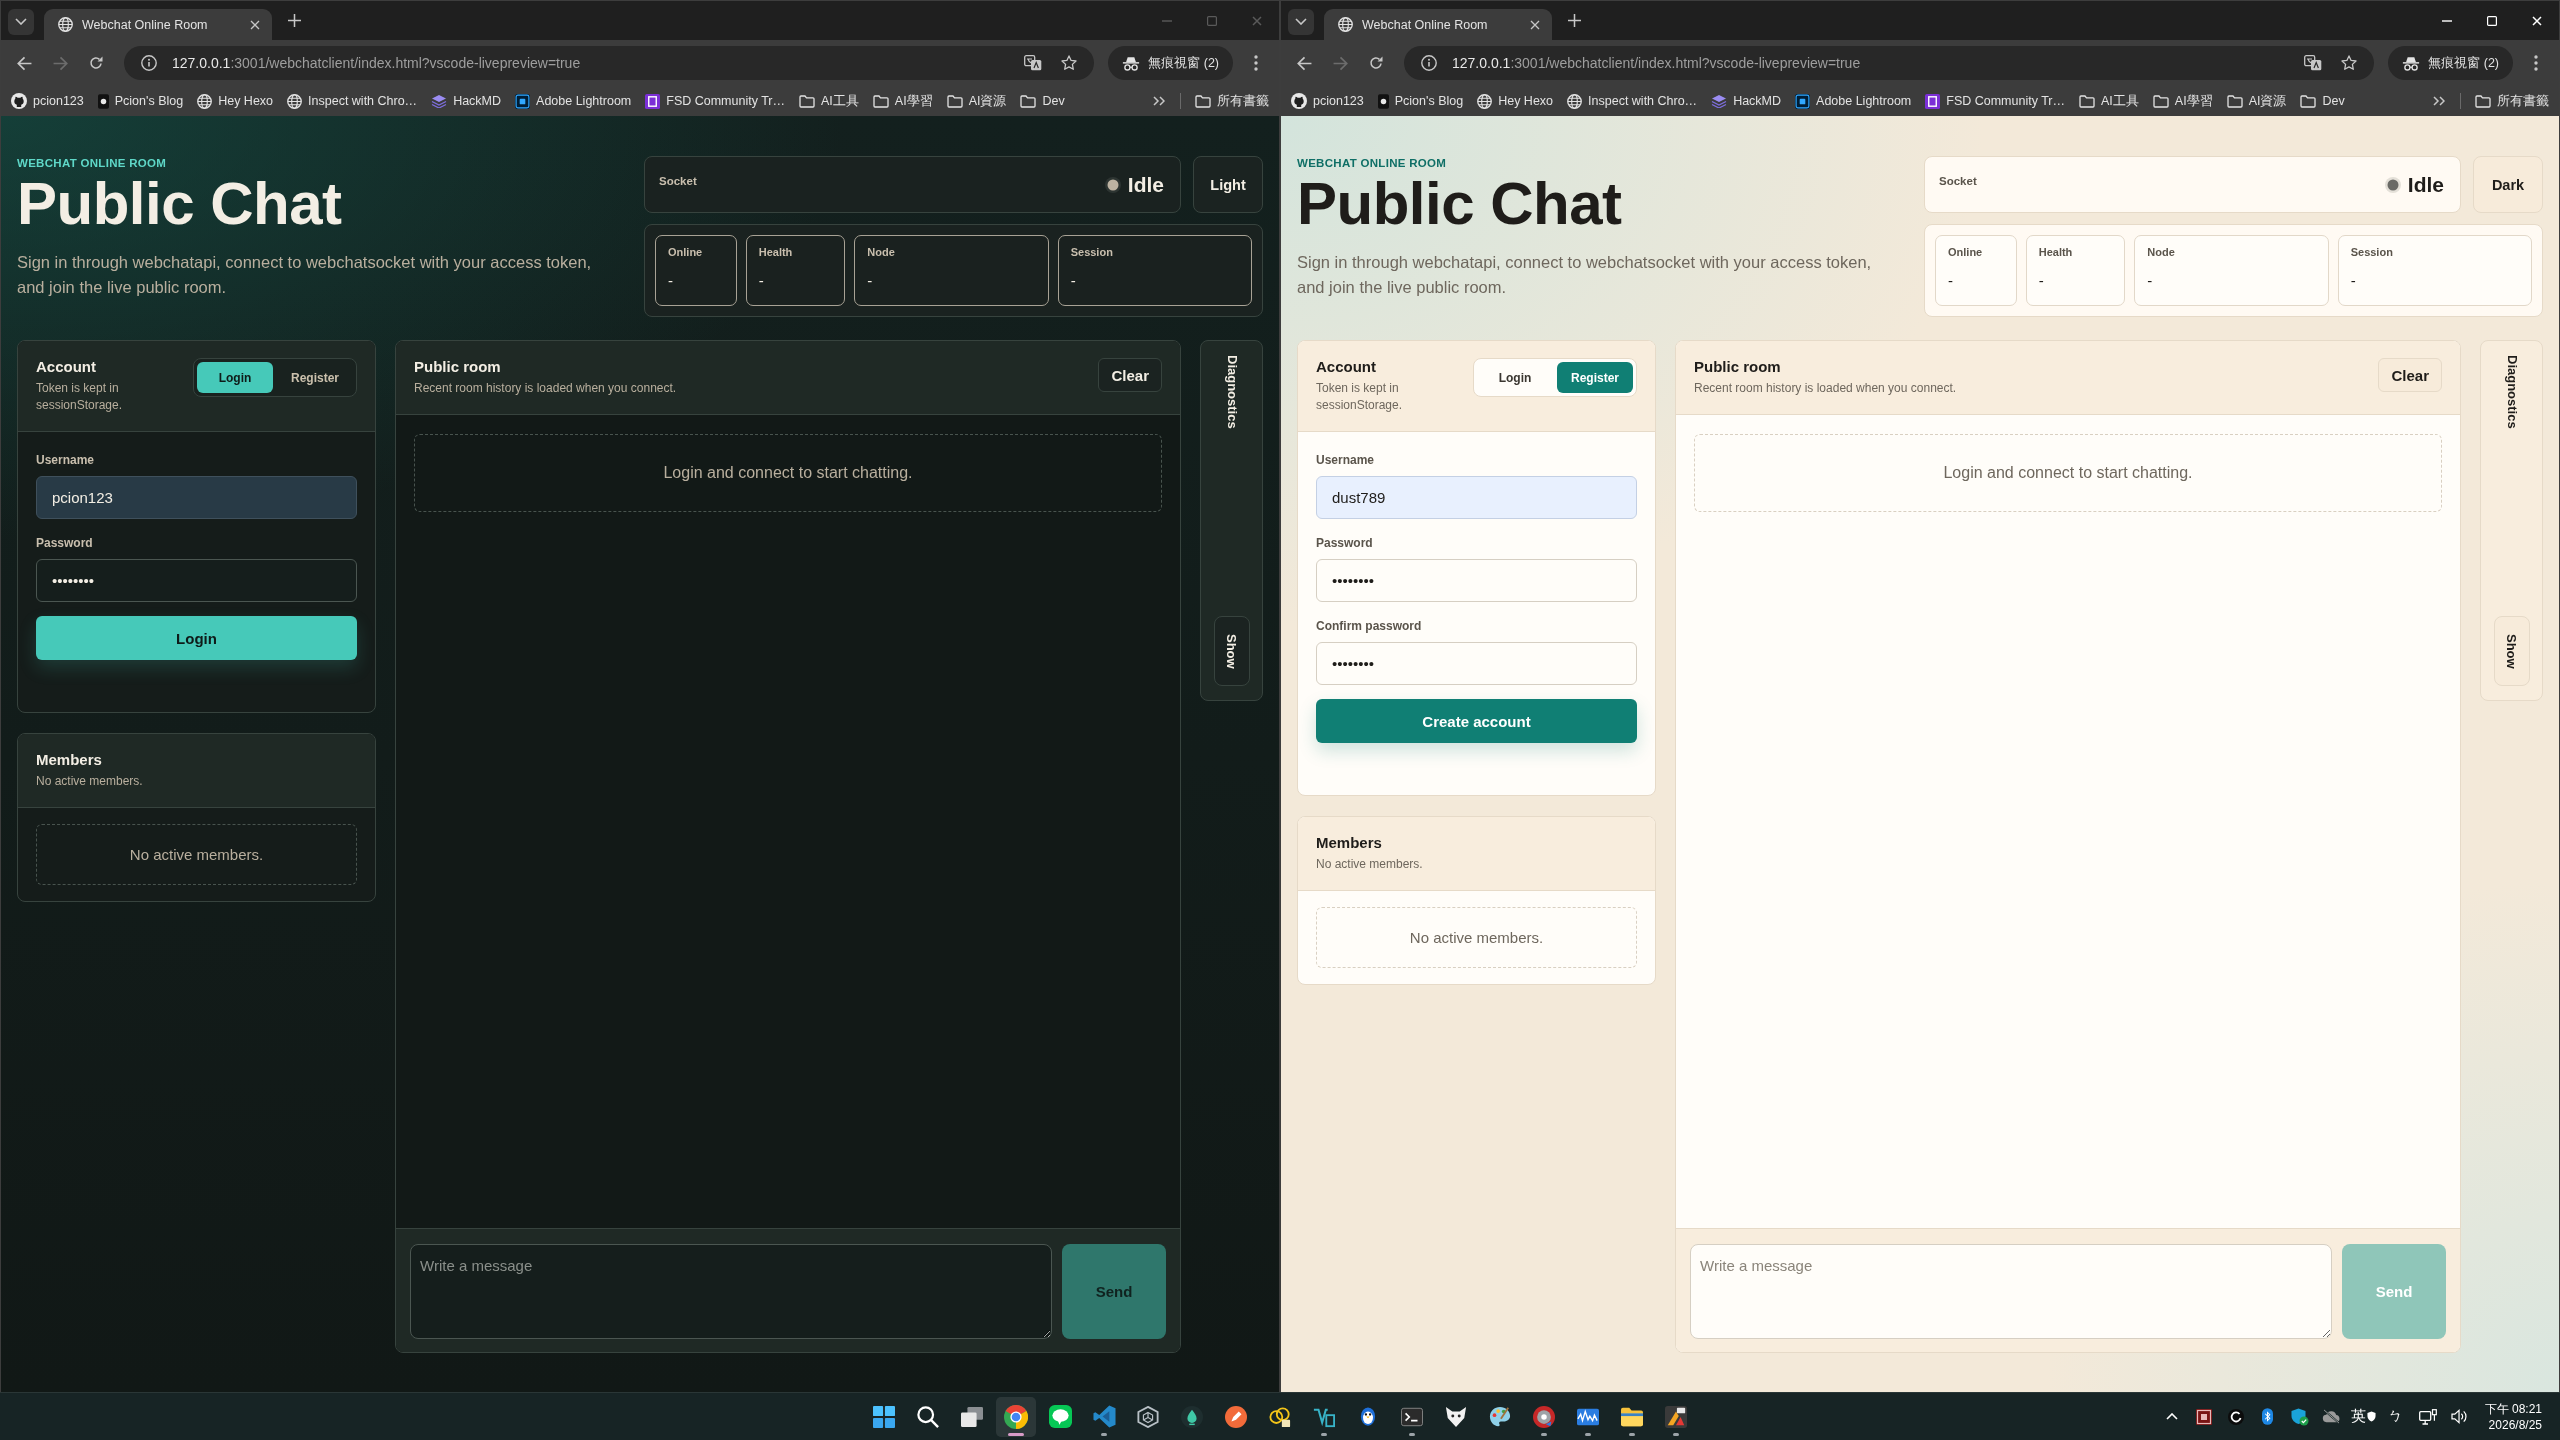 This screenshot has height=1440, width=2560. I want to click on input-field: pcion123, so click(196, 497).